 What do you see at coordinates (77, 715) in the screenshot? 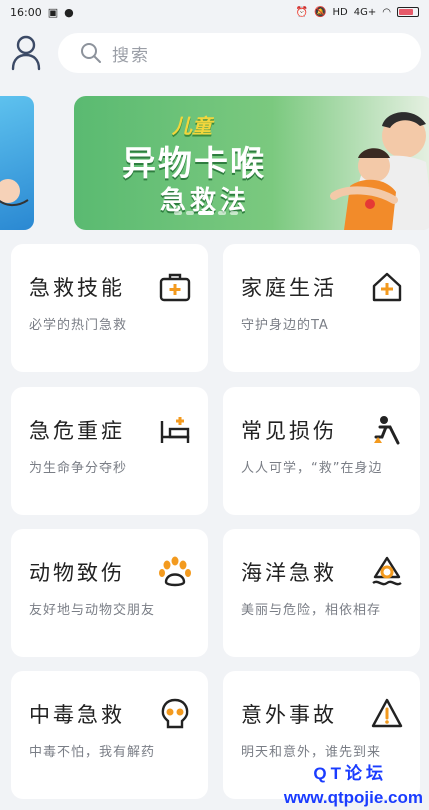
I see `card-title: 中毒急救` at bounding box center [77, 715].